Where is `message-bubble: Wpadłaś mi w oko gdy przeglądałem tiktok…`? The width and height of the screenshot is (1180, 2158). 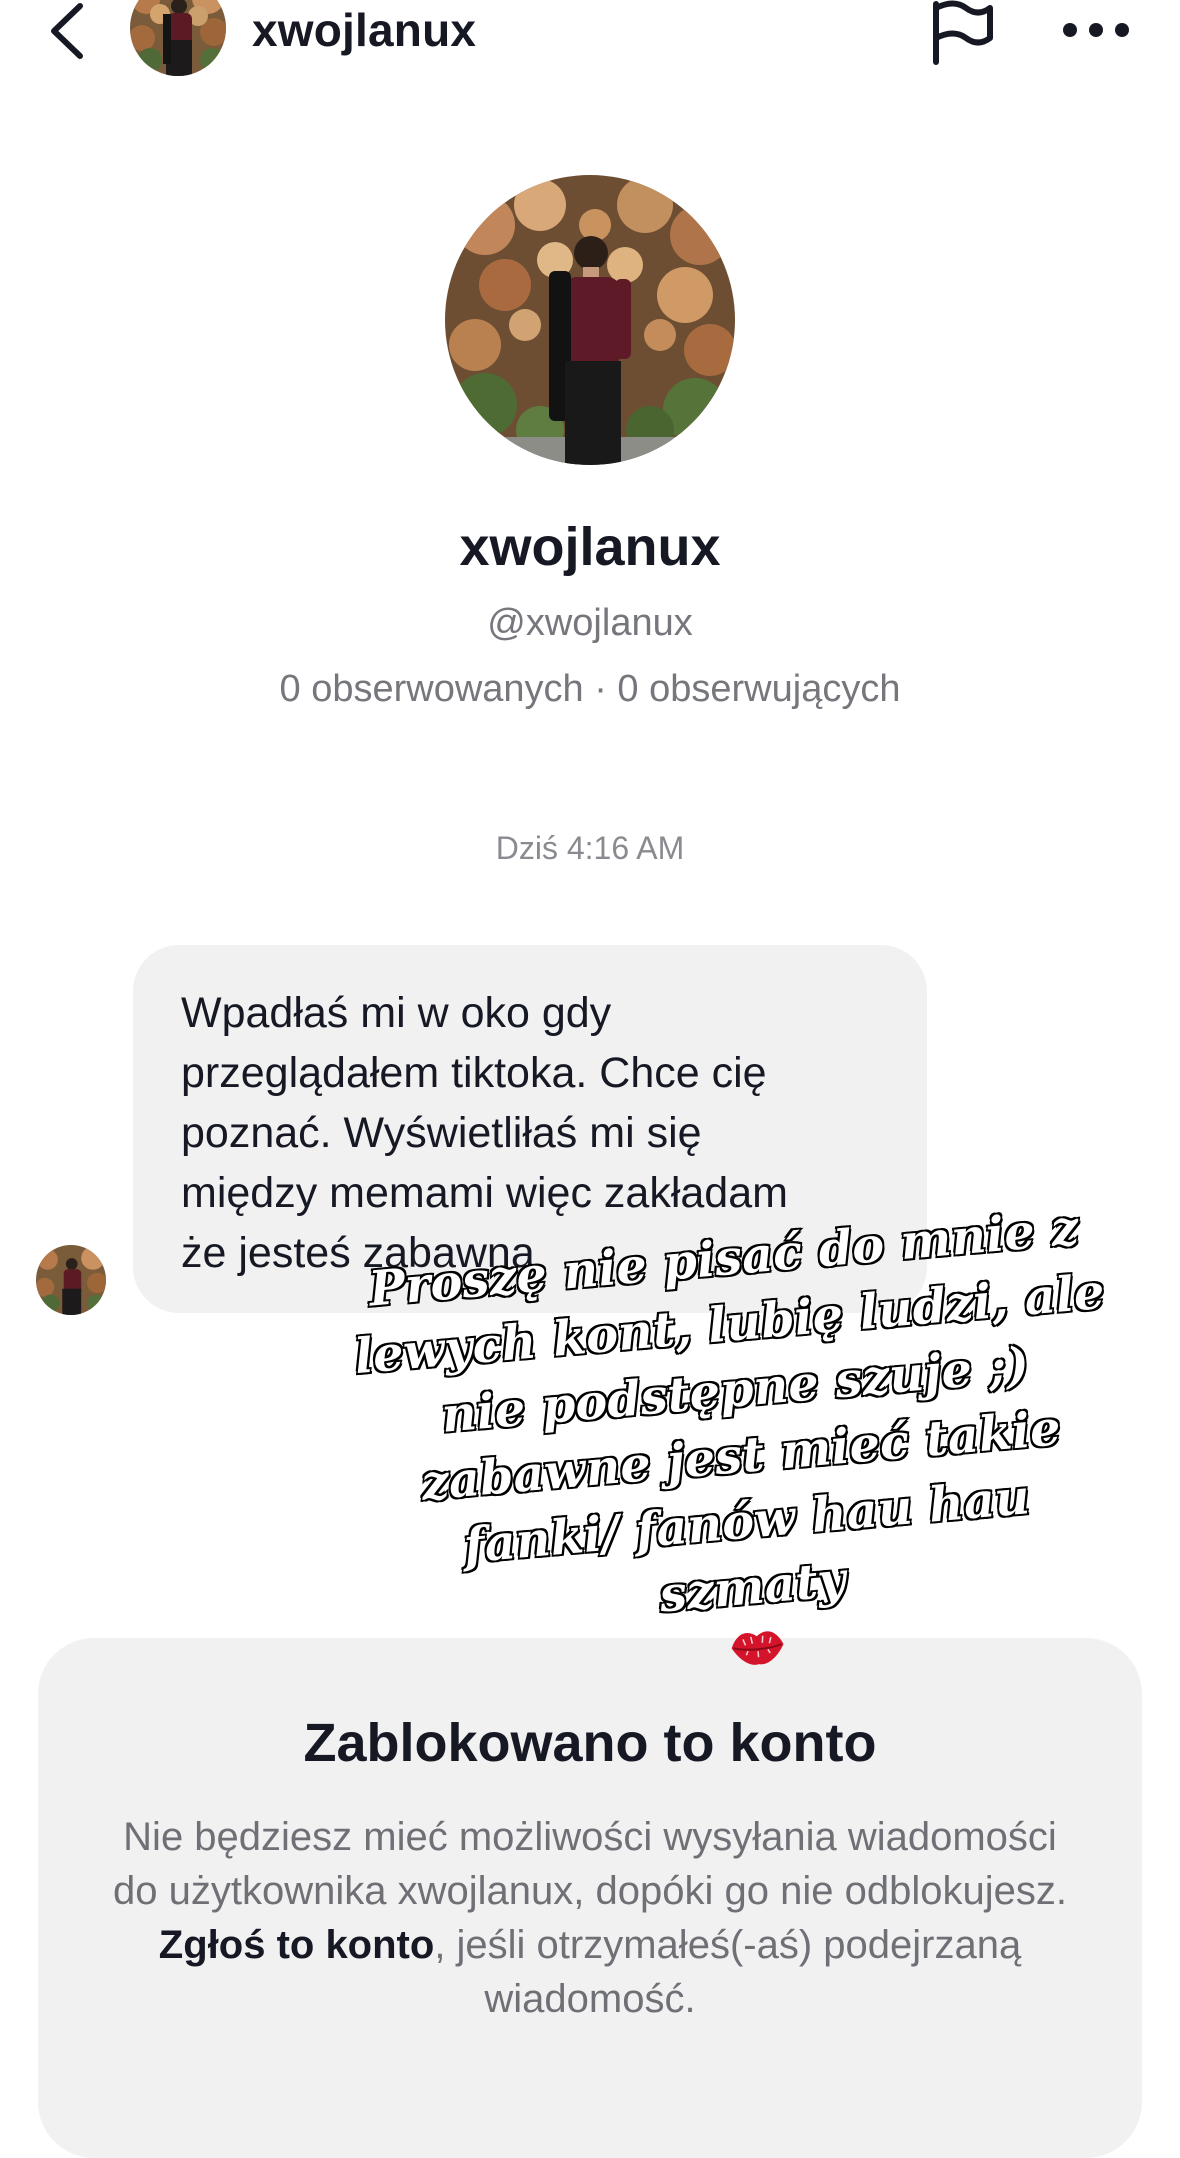 message-bubble: Wpadłaś mi w oko gdy przeglądałem tiktok… is located at coordinates (530, 1129).